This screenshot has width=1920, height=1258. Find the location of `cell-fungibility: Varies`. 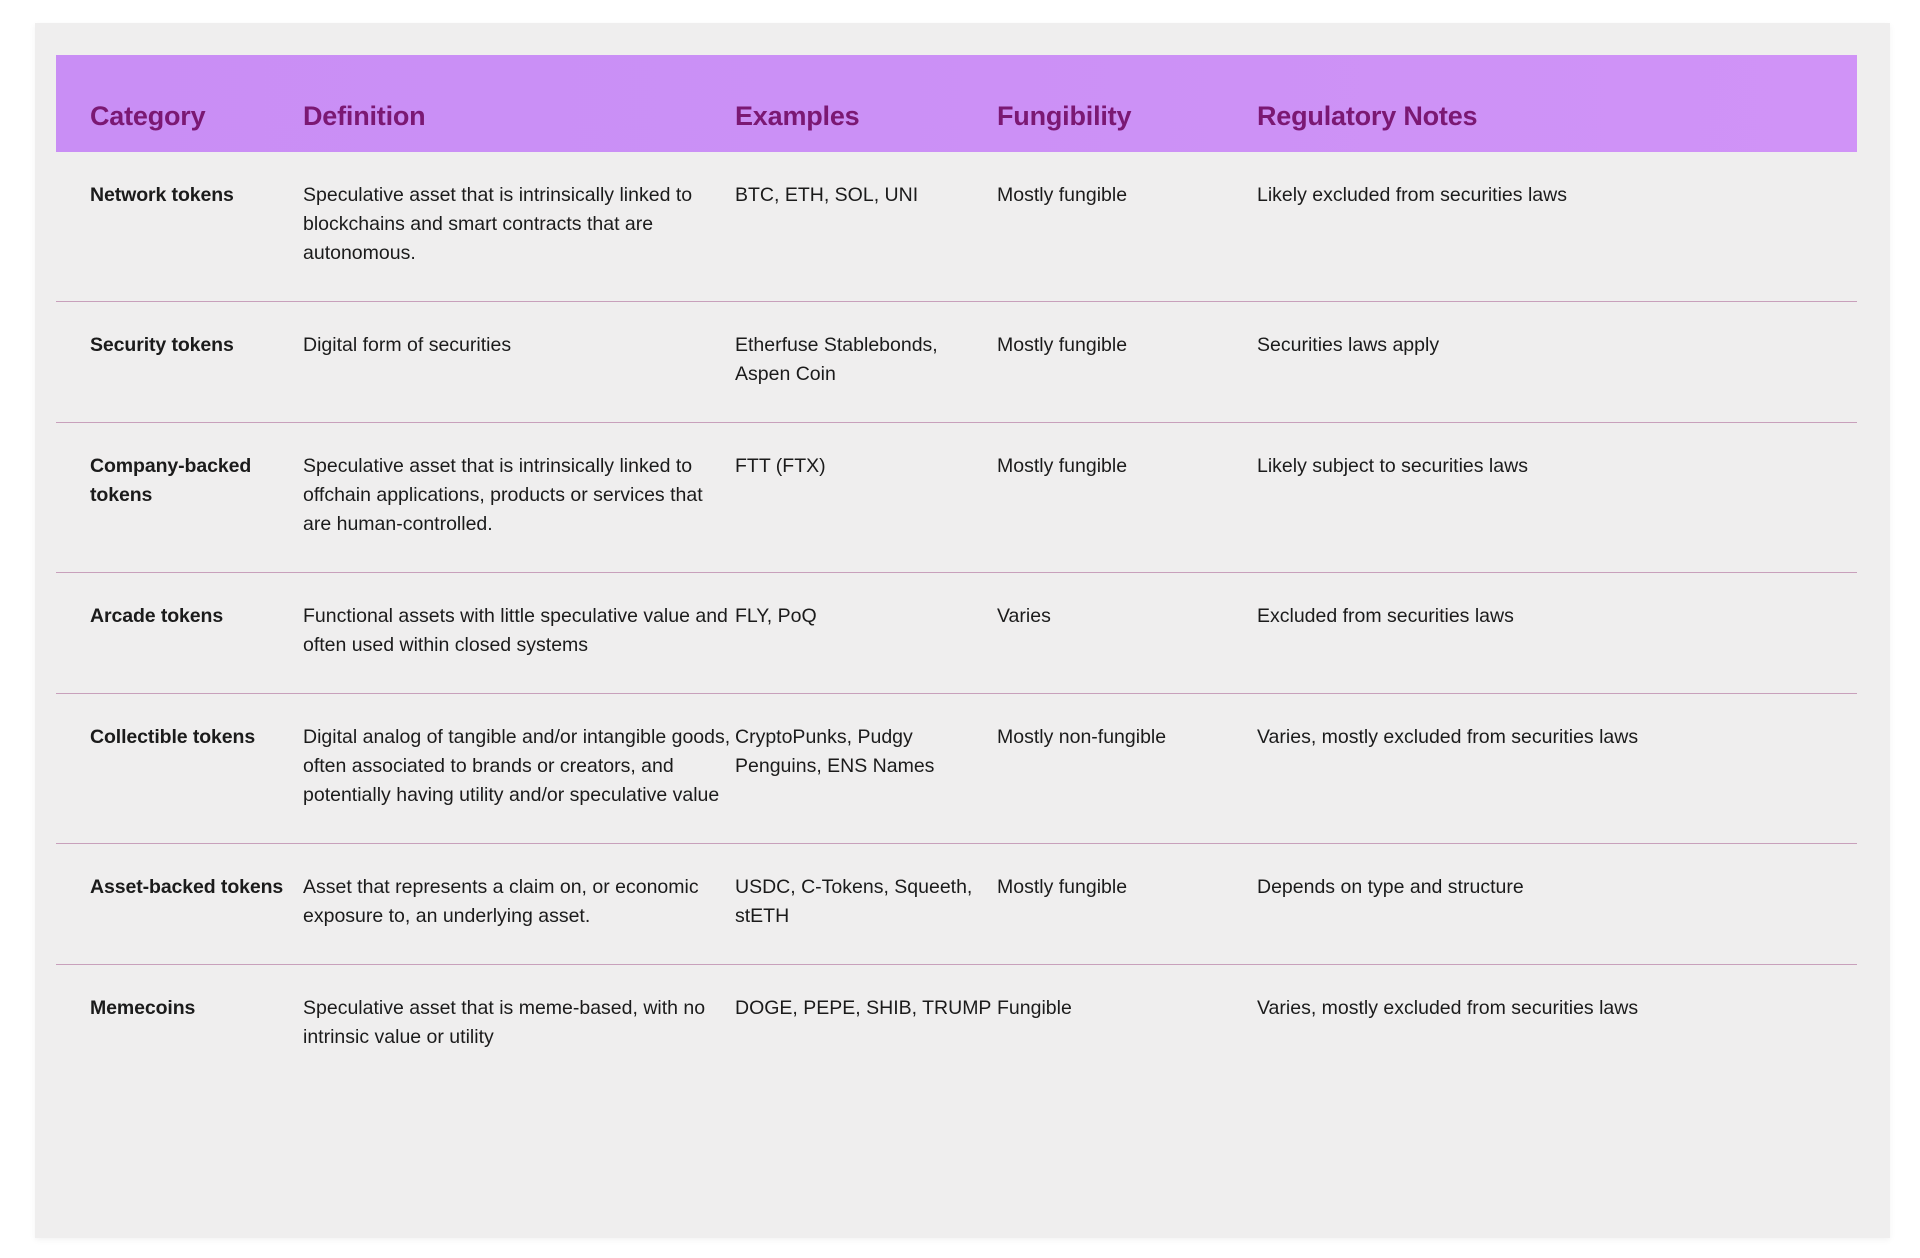

cell-fungibility: Varies is located at coordinates (1024, 616).